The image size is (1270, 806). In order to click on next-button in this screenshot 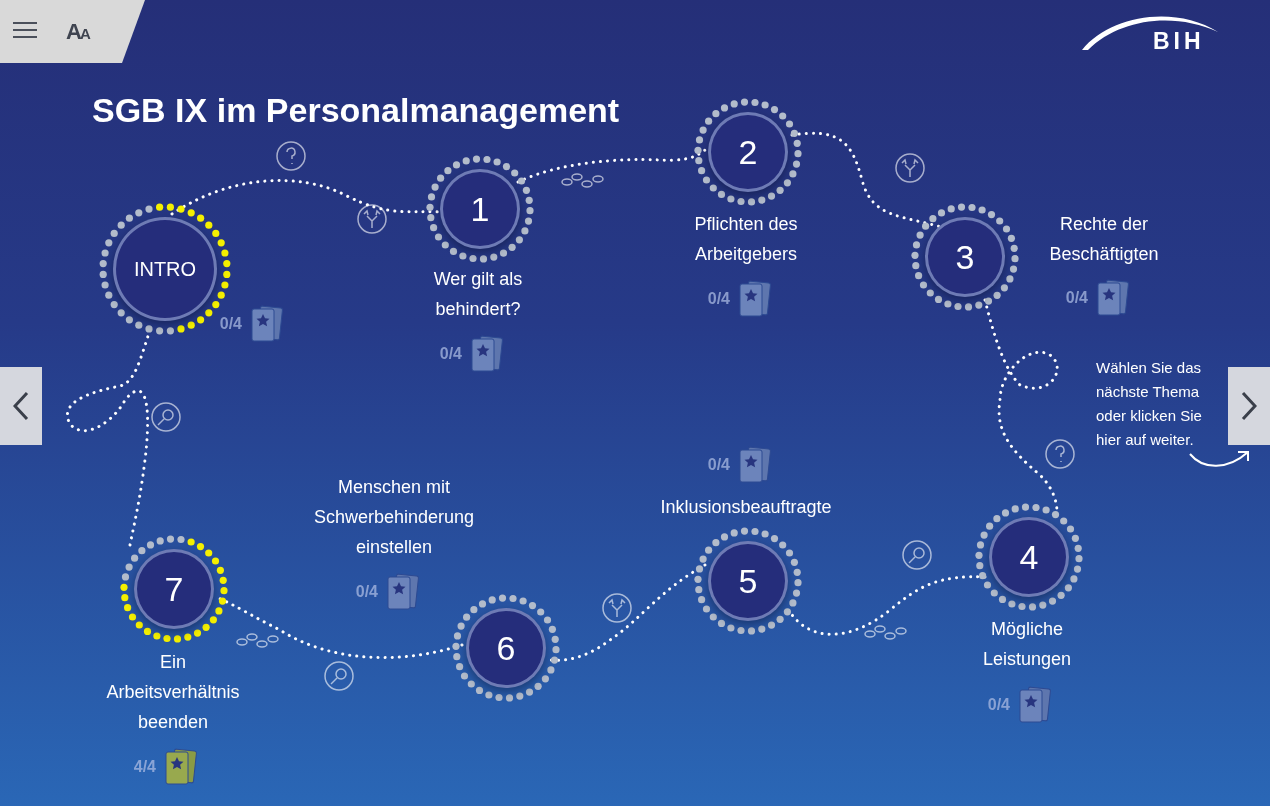, I will do `click(1249, 406)`.